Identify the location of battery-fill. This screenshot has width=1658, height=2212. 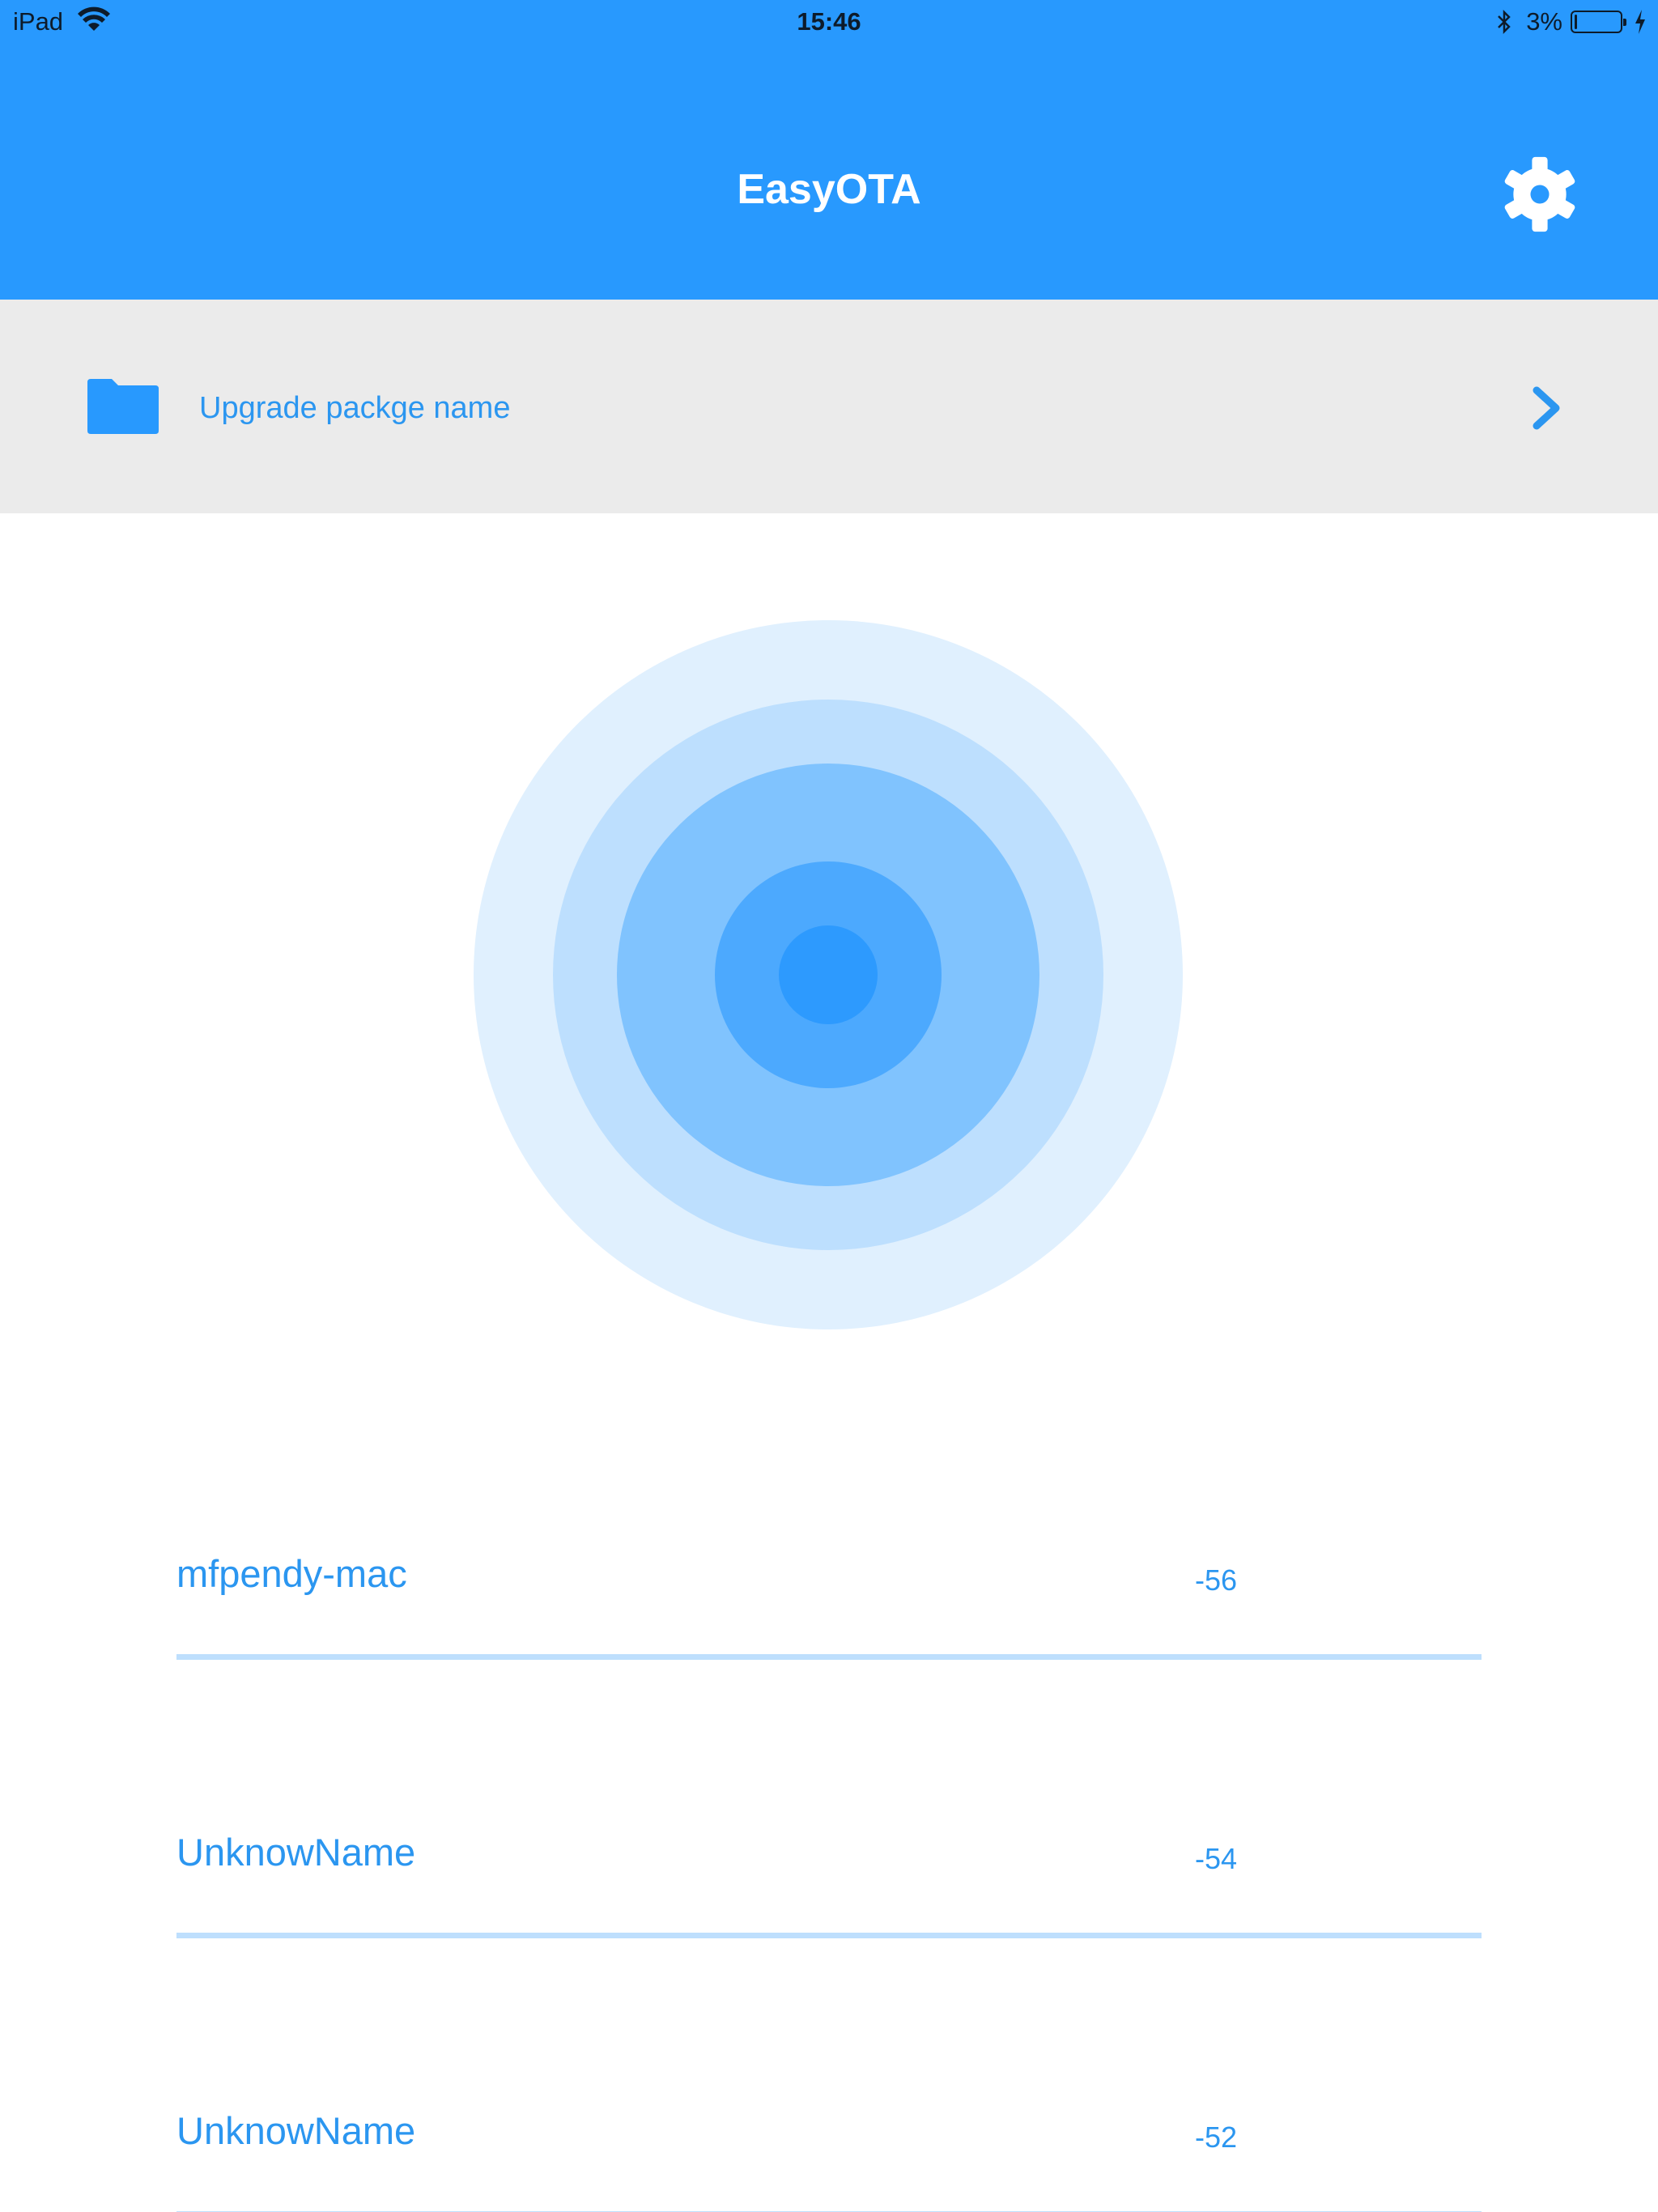
(1576, 22).